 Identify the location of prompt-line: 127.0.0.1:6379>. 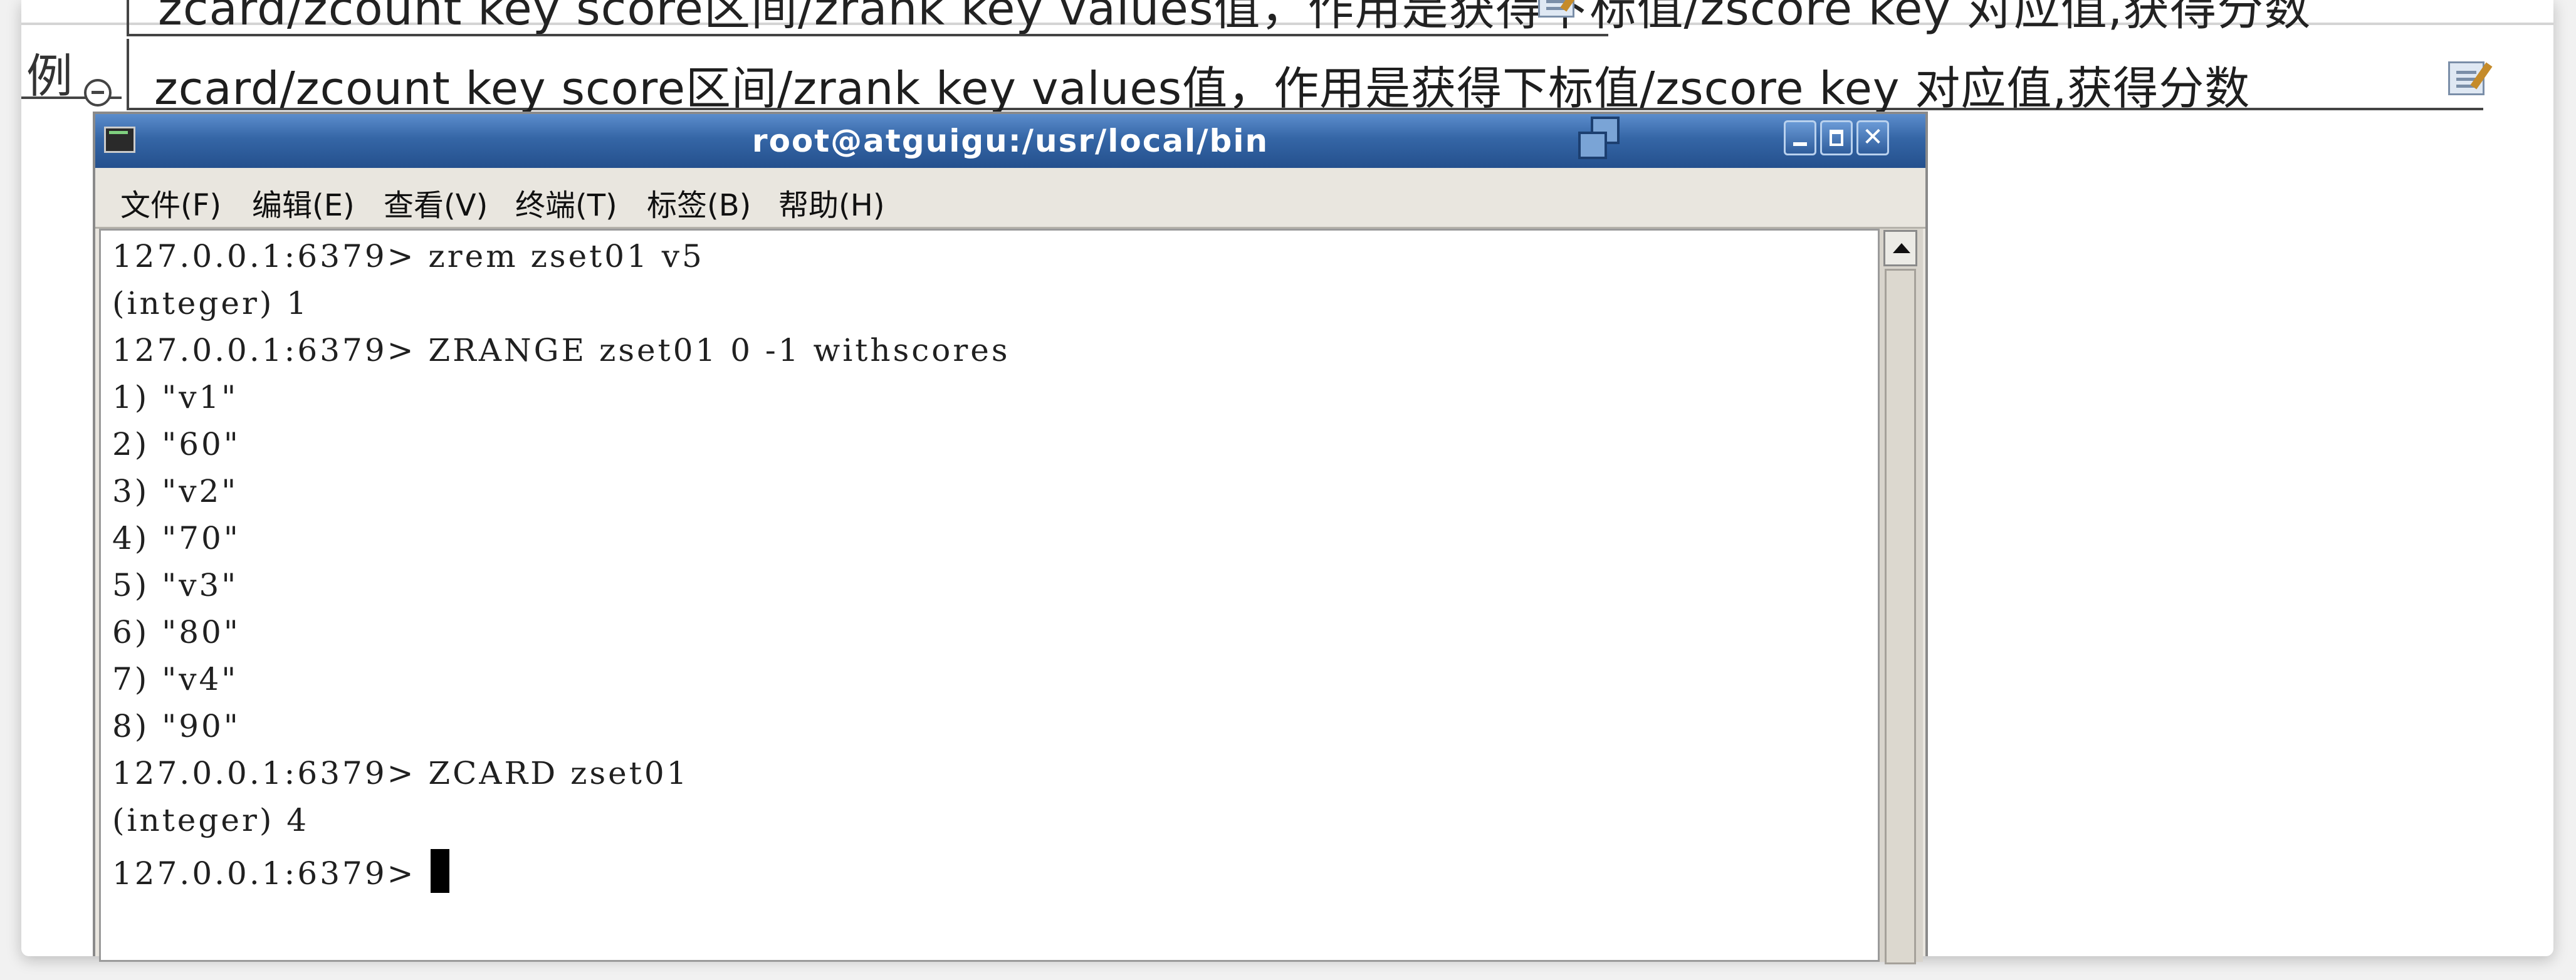
(281, 871).